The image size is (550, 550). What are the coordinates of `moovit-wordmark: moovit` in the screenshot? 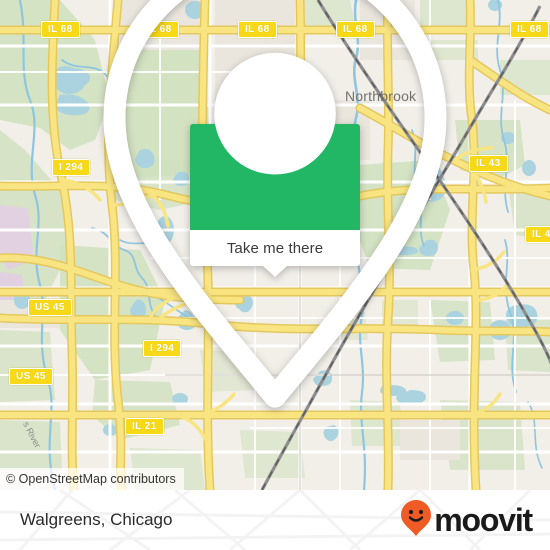 It's located at (483, 520).